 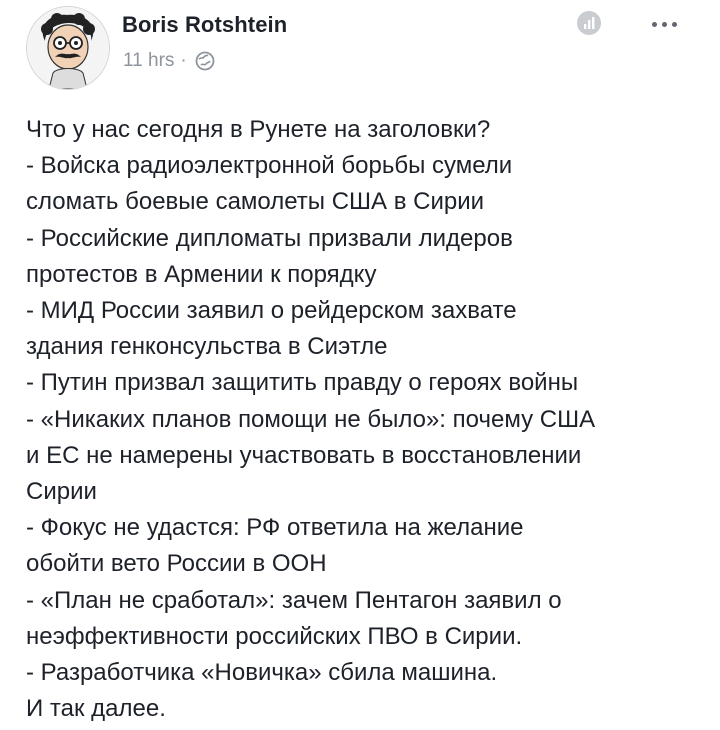 I want to click on post-text-line: сломать боевые самолеты США в Сирии, so click(x=255, y=202).